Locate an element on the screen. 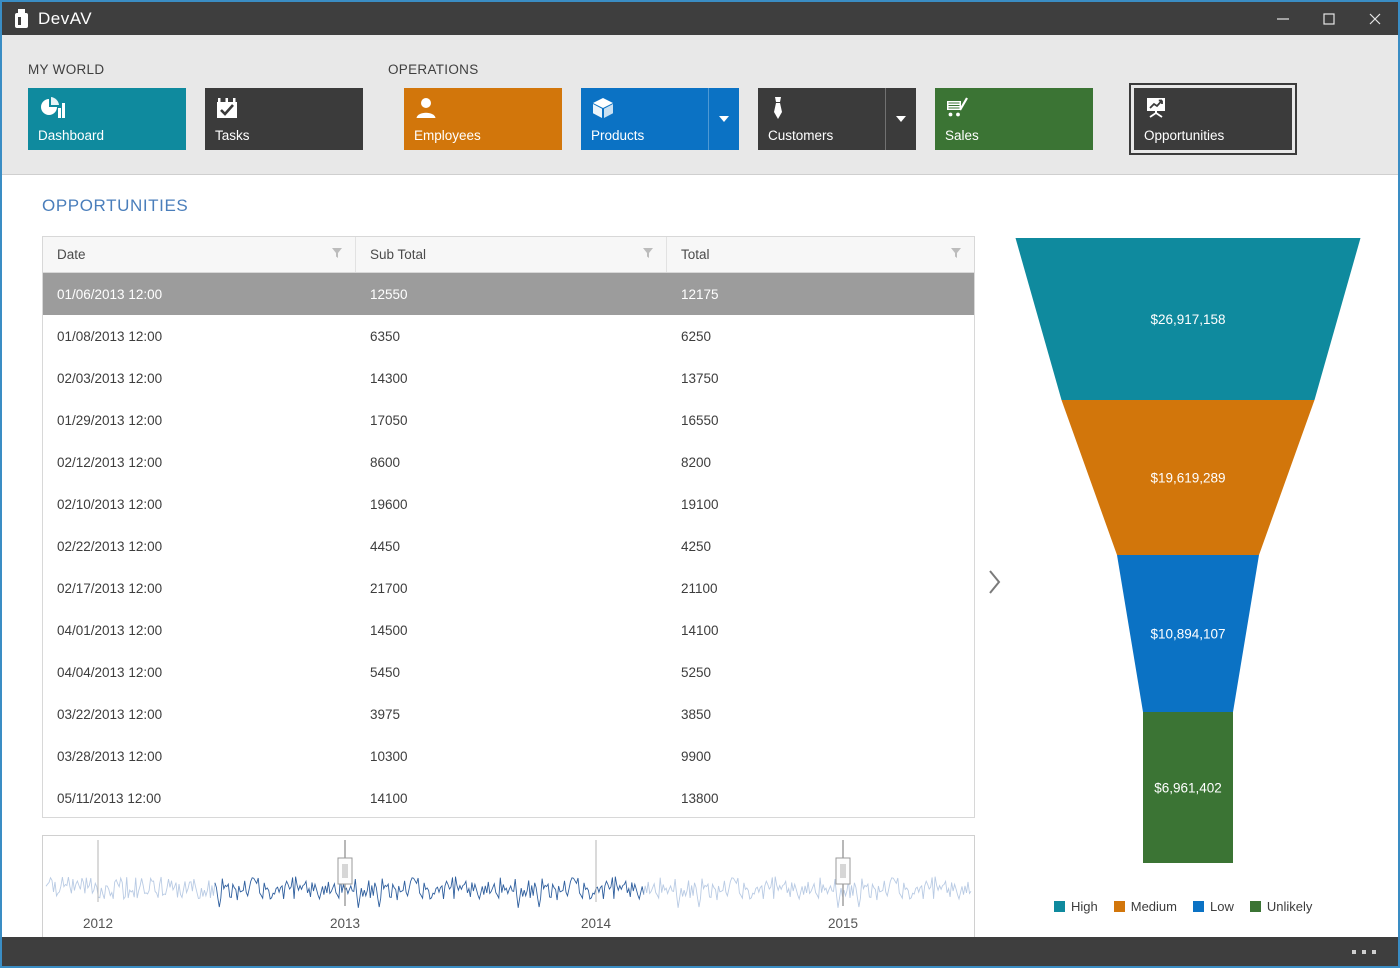  box-icon is located at coordinates (649, 108).